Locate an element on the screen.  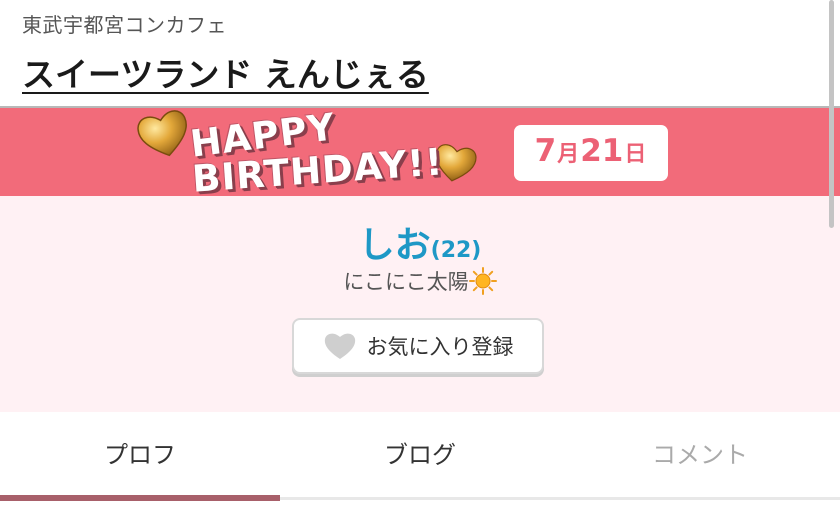
active-tab-indicator is located at coordinates (140, 498).